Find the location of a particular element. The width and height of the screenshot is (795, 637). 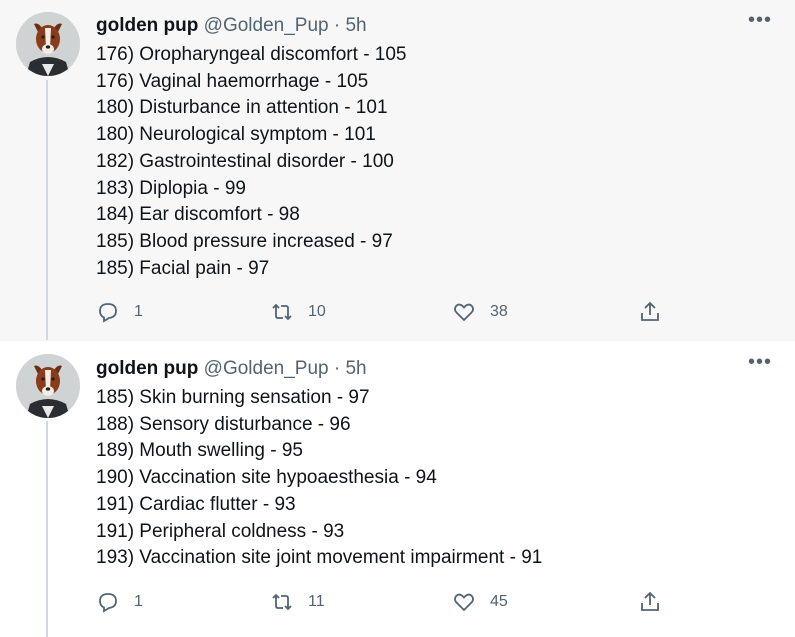

tweet-line: 185) Skin burning sensation - 97 is located at coordinates (233, 397).